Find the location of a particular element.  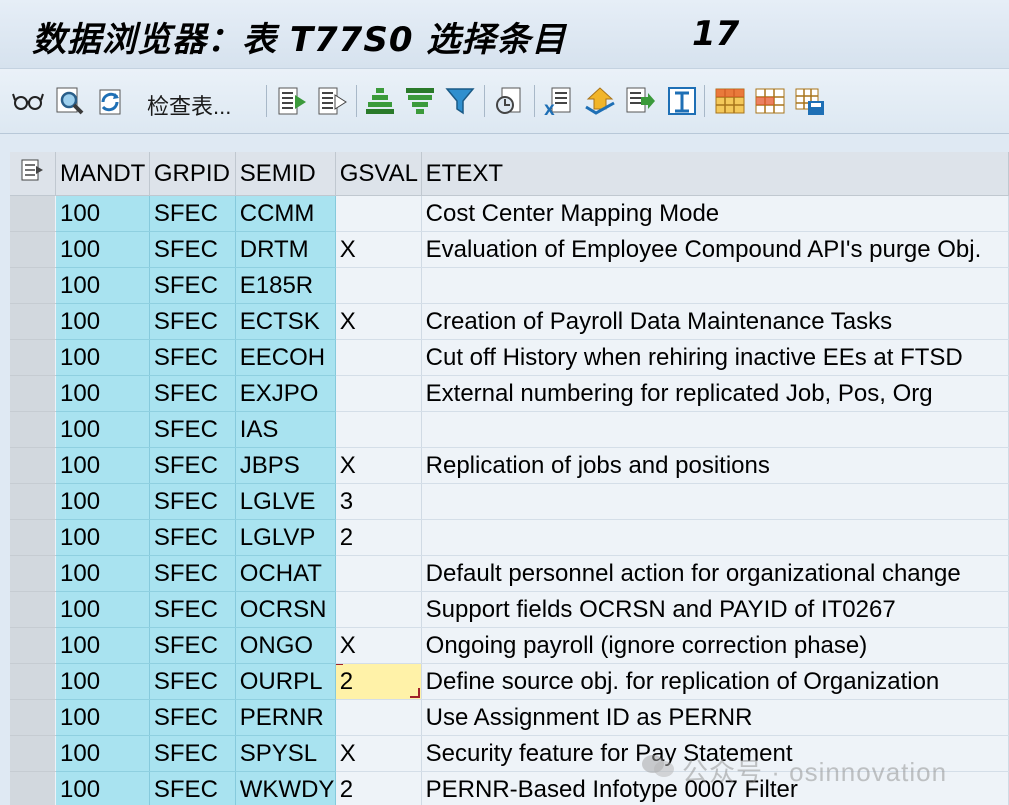

total-icon is located at coordinates (510, 101).